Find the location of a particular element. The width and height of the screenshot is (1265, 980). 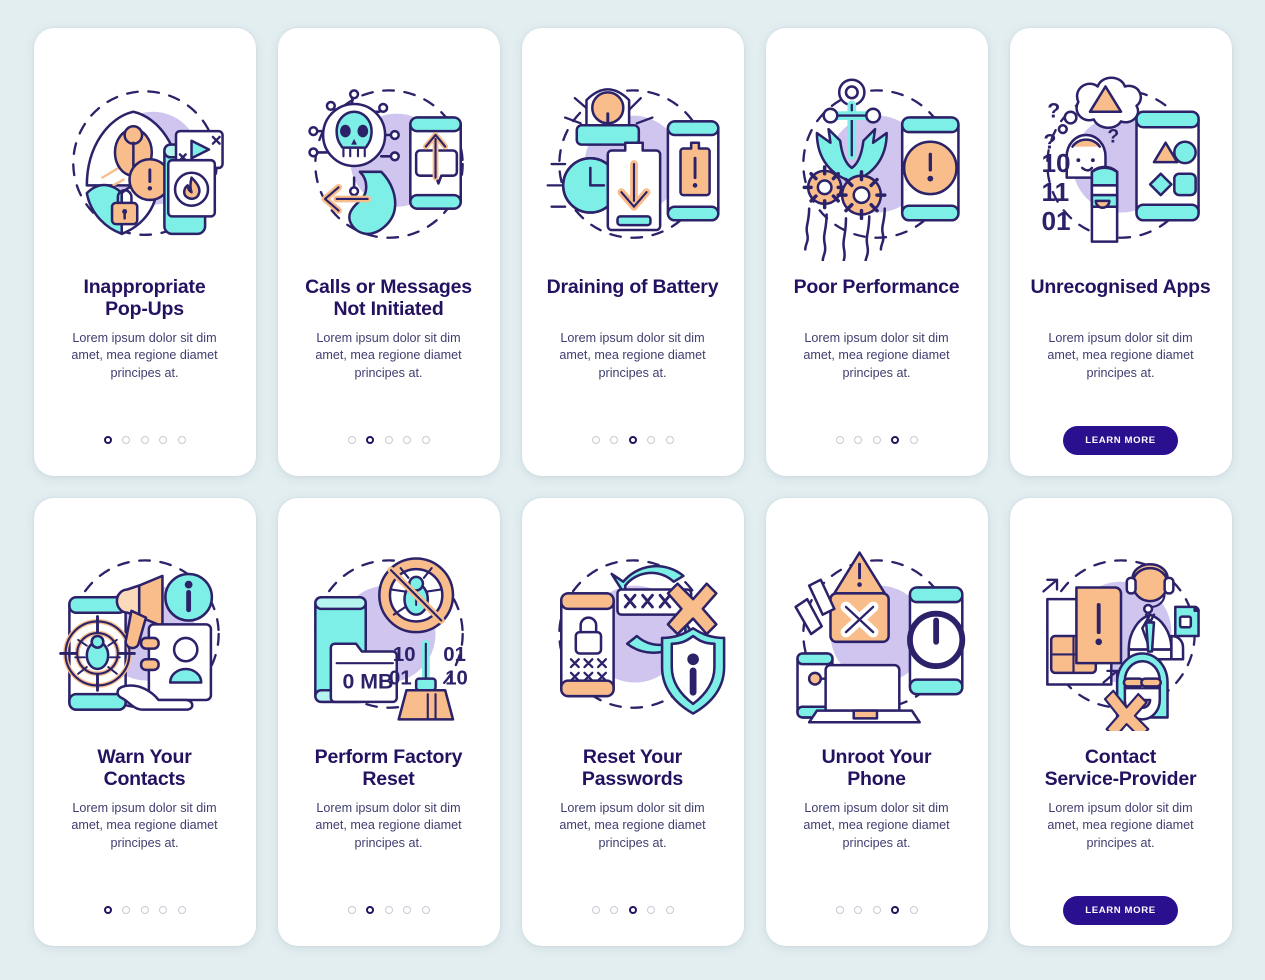

card-title-line: Unroot Your is located at coordinates (876, 757).